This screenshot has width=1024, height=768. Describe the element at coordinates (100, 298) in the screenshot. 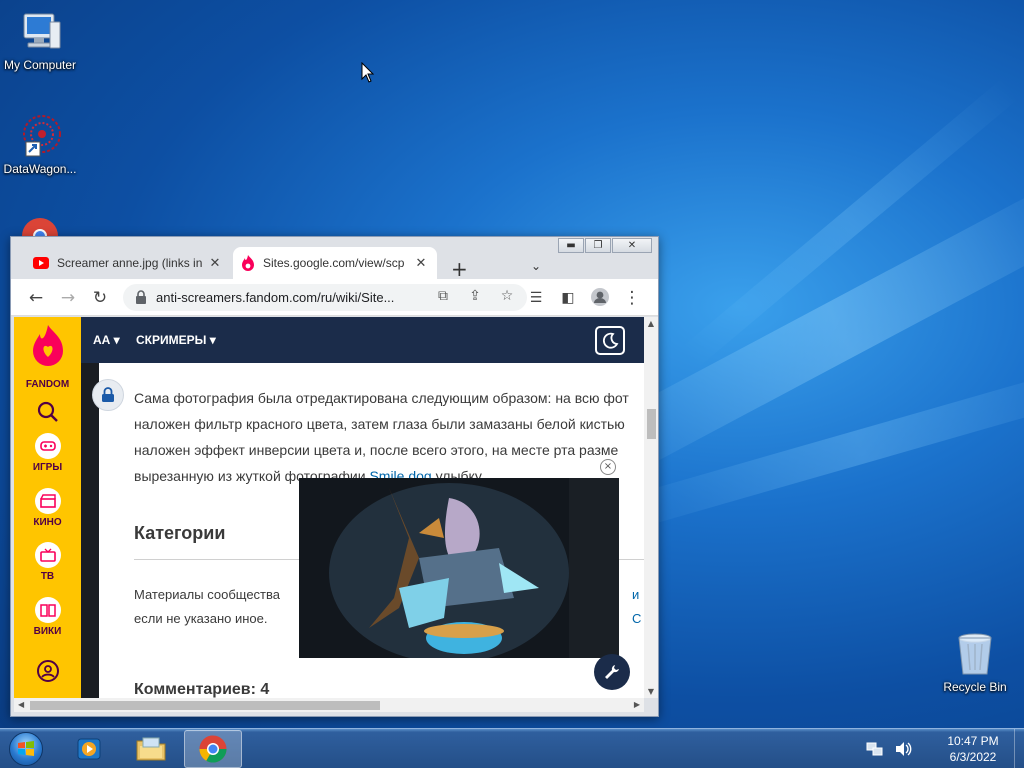

I see `reload-icon: ↻` at that location.